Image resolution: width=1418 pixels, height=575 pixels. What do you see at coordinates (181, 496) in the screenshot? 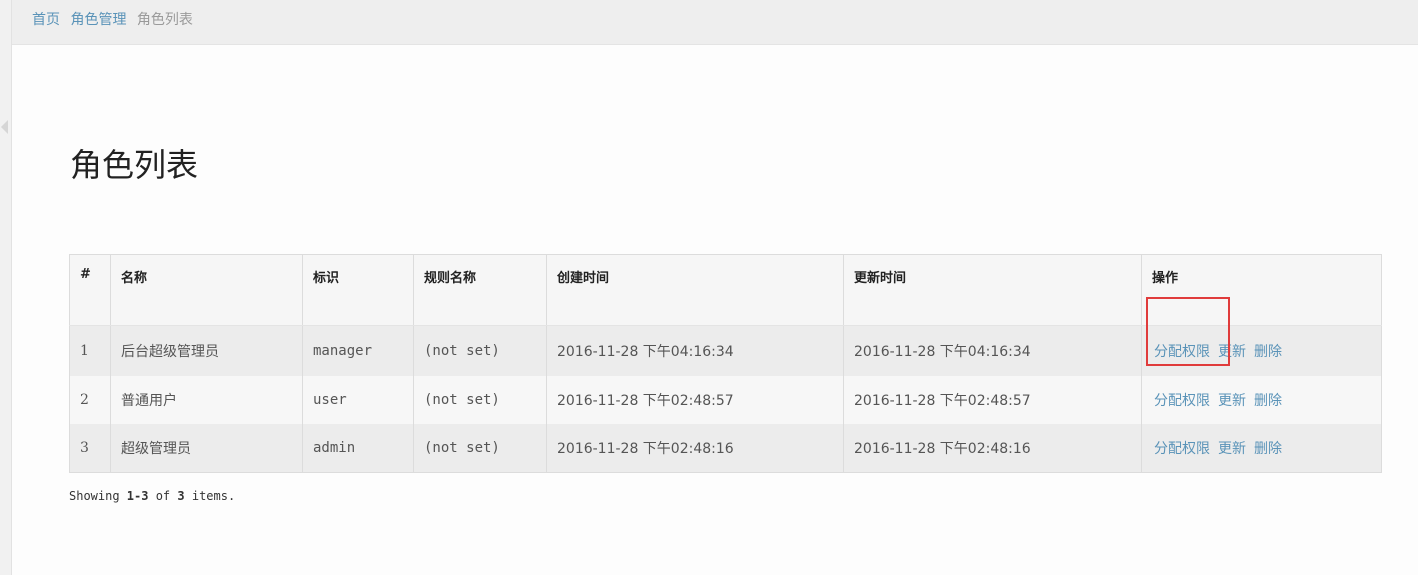
I see `summary-total: 3` at bounding box center [181, 496].